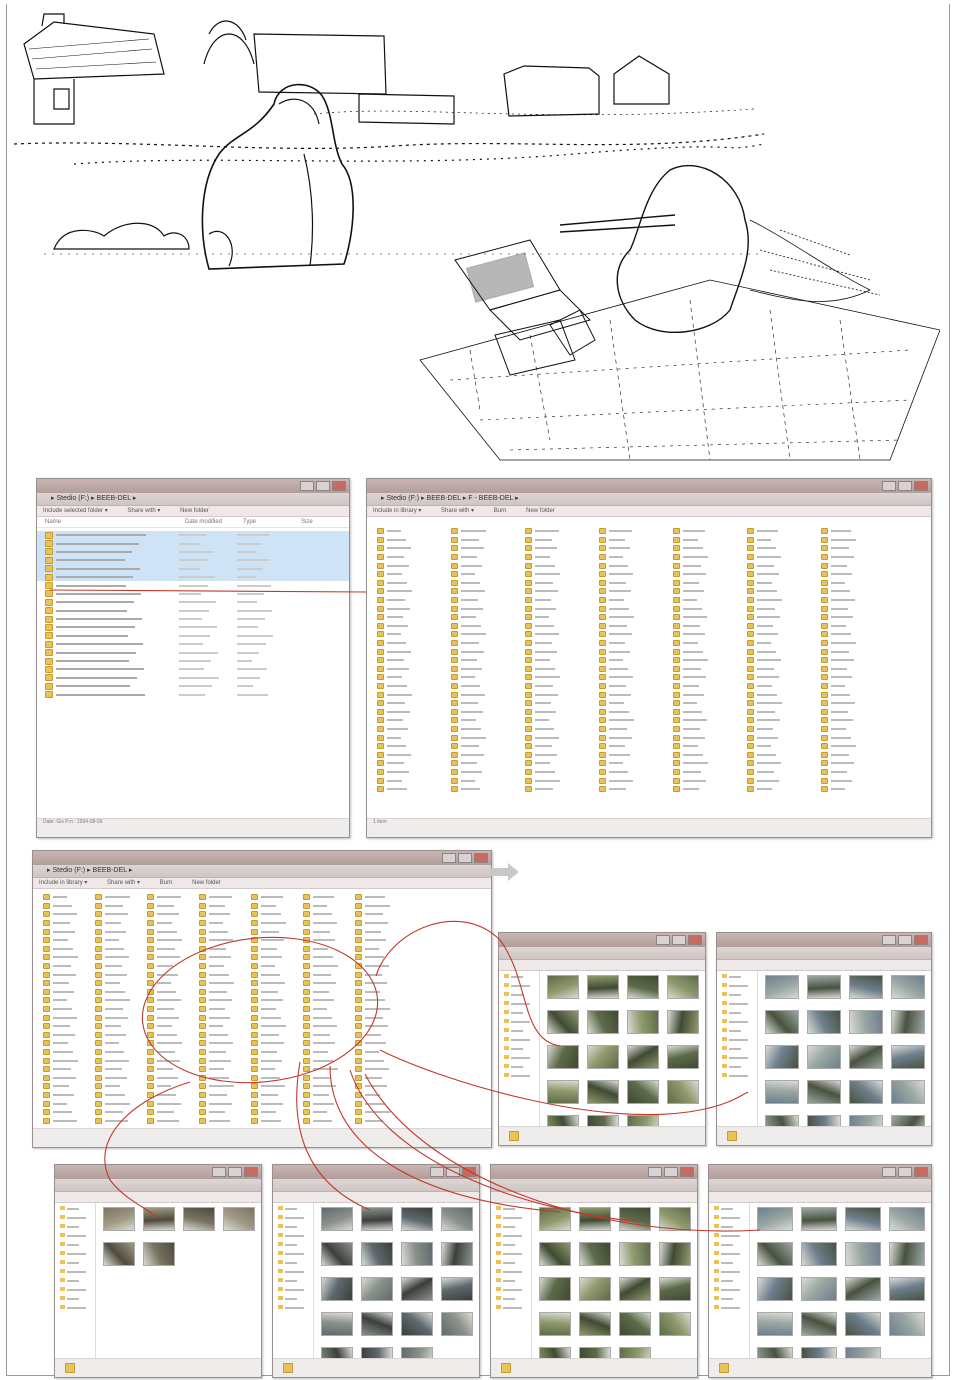 The width and height of the screenshot is (956, 1380). I want to click on toolbar-new-folder-button: New folder, so click(206, 883).